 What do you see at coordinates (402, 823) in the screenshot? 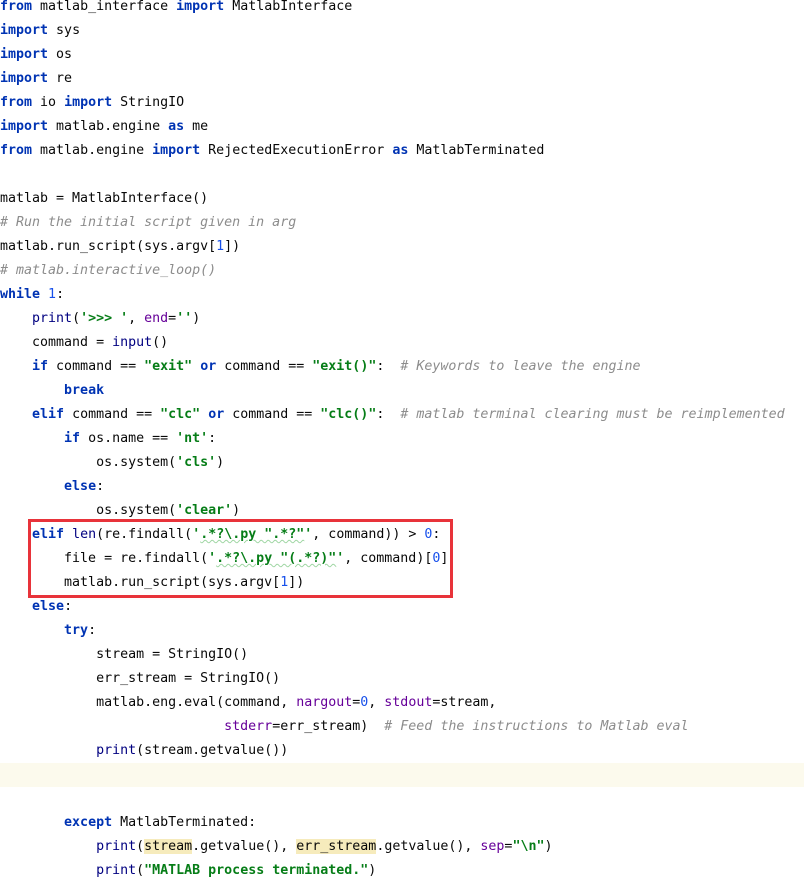
I see `code-line: except MatlabTerminated:` at bounding box center [402, 823].